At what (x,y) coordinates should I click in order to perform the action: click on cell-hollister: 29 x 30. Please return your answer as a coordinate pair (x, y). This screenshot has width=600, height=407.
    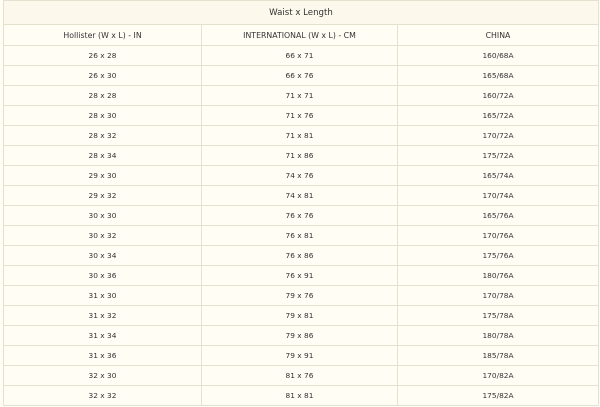
    Looking at the image, I should click on (102, 175).